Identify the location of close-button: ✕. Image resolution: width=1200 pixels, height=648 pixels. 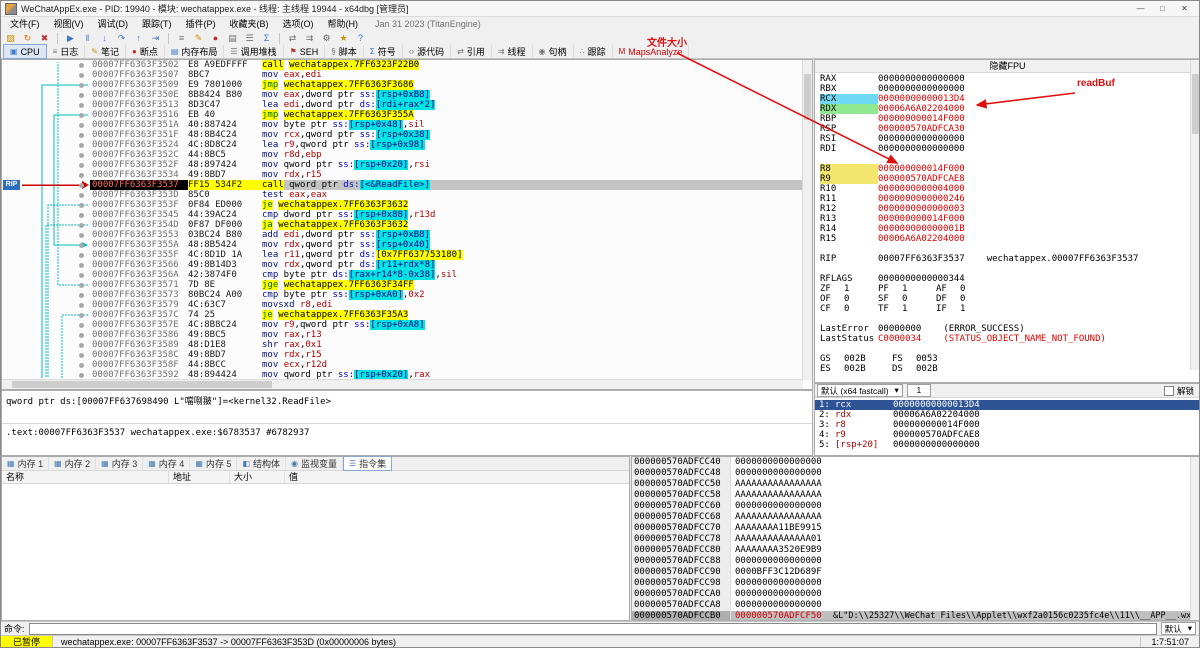
(1184, 8).